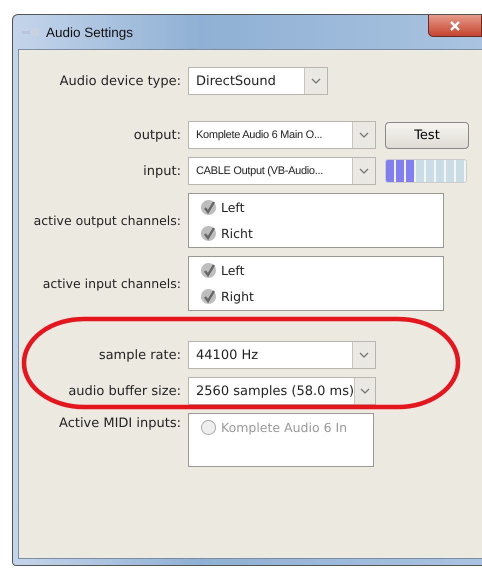  I want to click on field-label: Active MIDI inputs:, so click(119, 423).